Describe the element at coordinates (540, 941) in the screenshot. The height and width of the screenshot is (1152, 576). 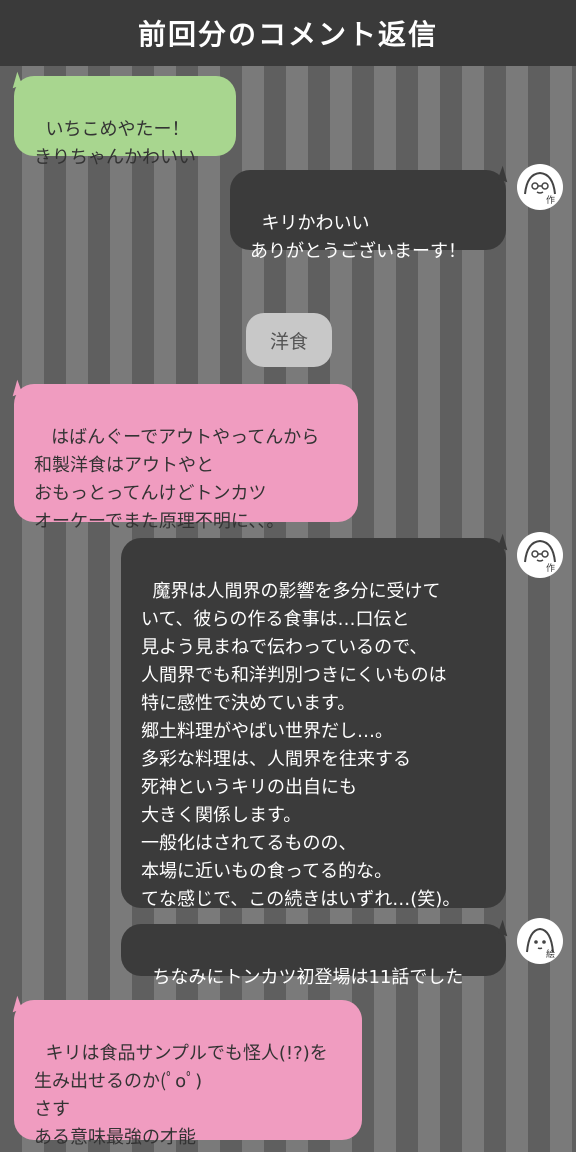
I see `artist-avatar-icon: 絵` at that location.